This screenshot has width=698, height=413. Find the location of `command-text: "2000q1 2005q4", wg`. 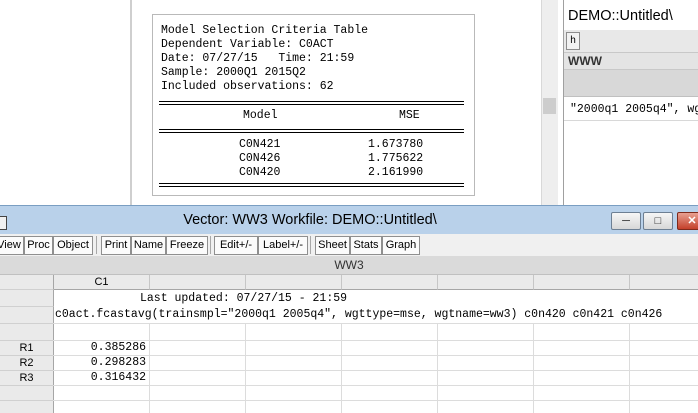

command-text: "2000q1 2005q4", wg is located at coordinates (634, 109).